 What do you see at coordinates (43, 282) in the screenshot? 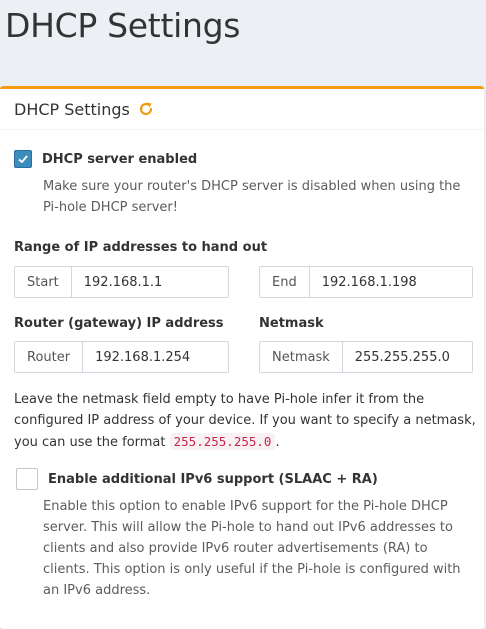
I see `range-start-addon: Start` at bounding box center [43, 282].